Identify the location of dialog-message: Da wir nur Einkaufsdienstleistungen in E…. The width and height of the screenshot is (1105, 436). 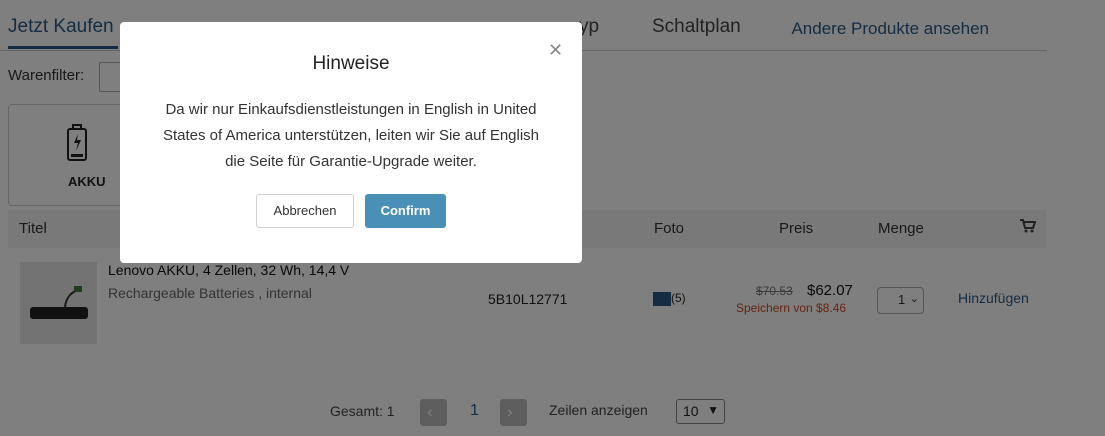
(351, 135).